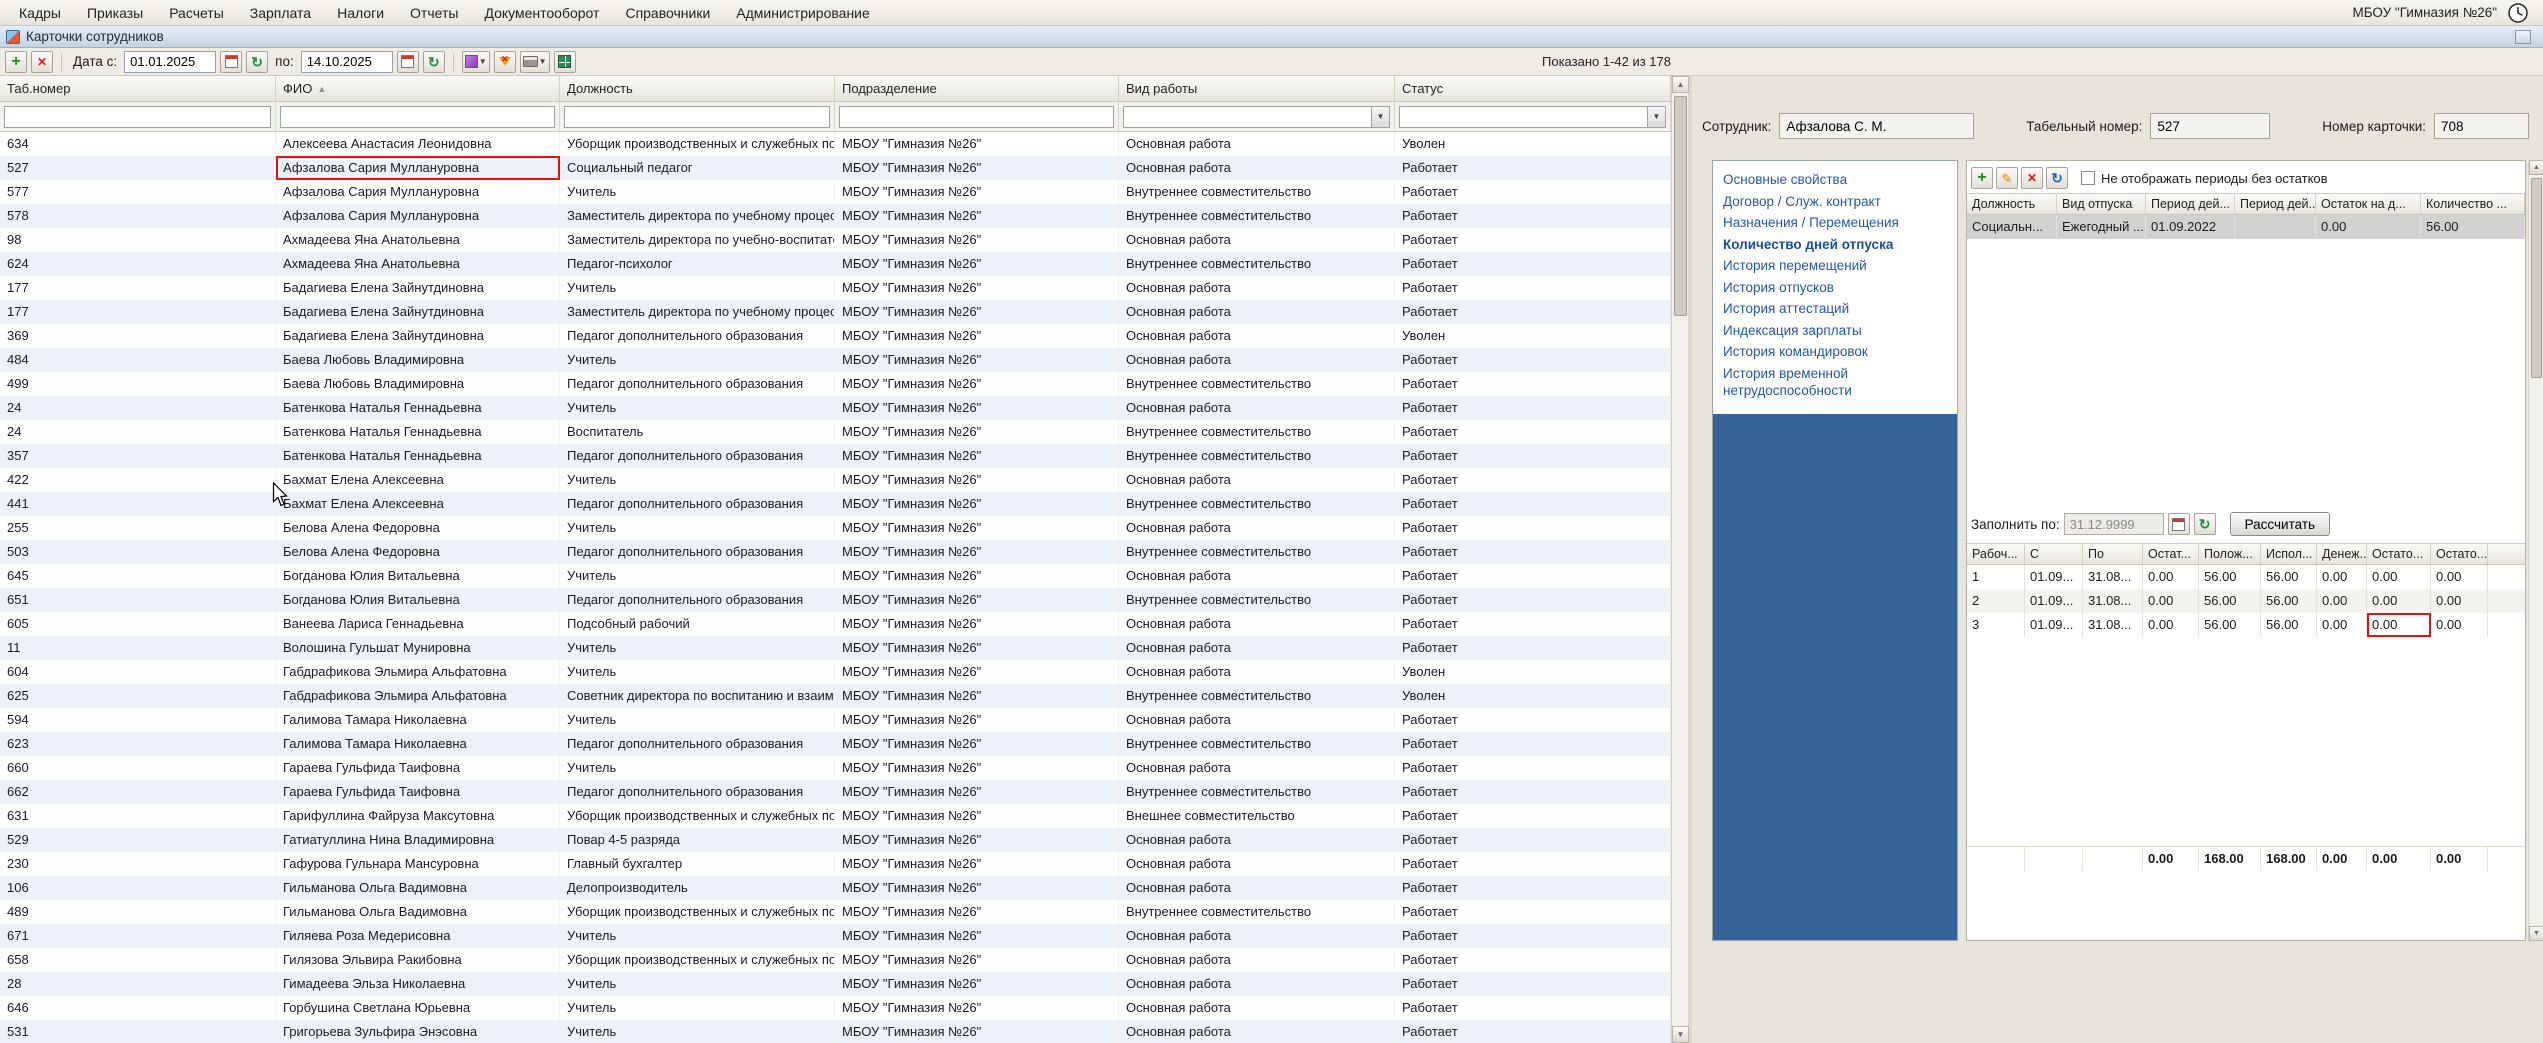 Image resolution: width=2543 pixels, height=1043 pixels. What do you see at coordinates (1835, 202) in the screenshot?
I see `nav-item: Договор / Служ. контракт` at bounding box center [1835, 202].